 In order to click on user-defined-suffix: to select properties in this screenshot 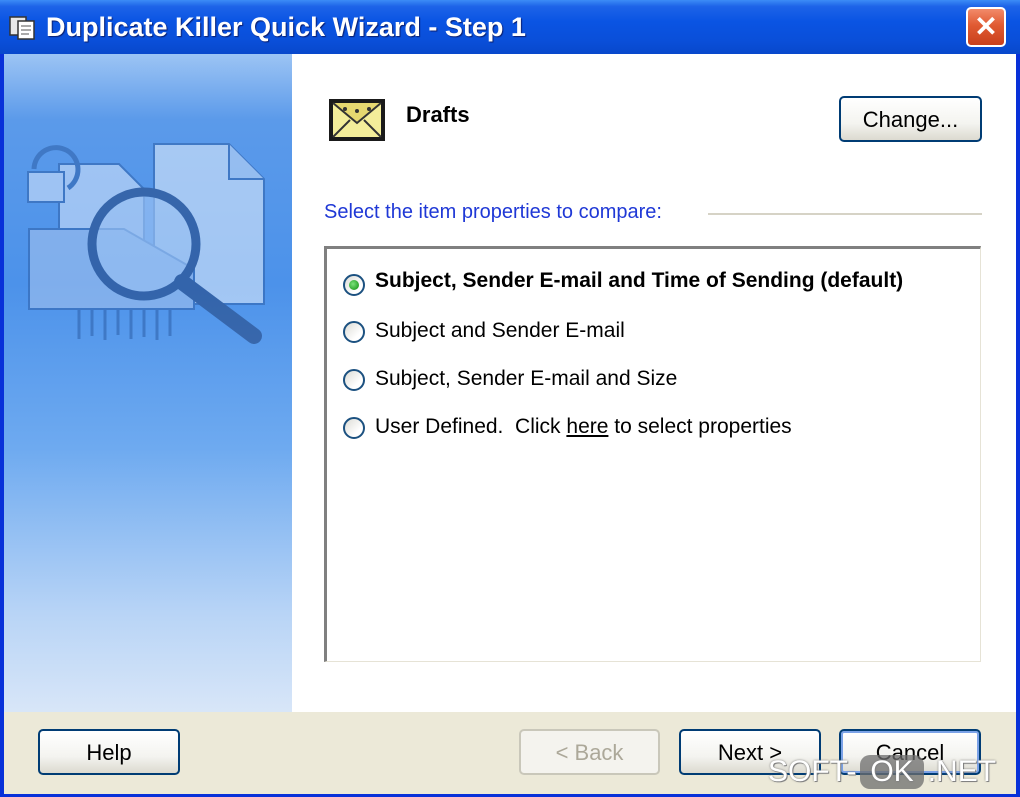, I will do `click(700, 426)`.